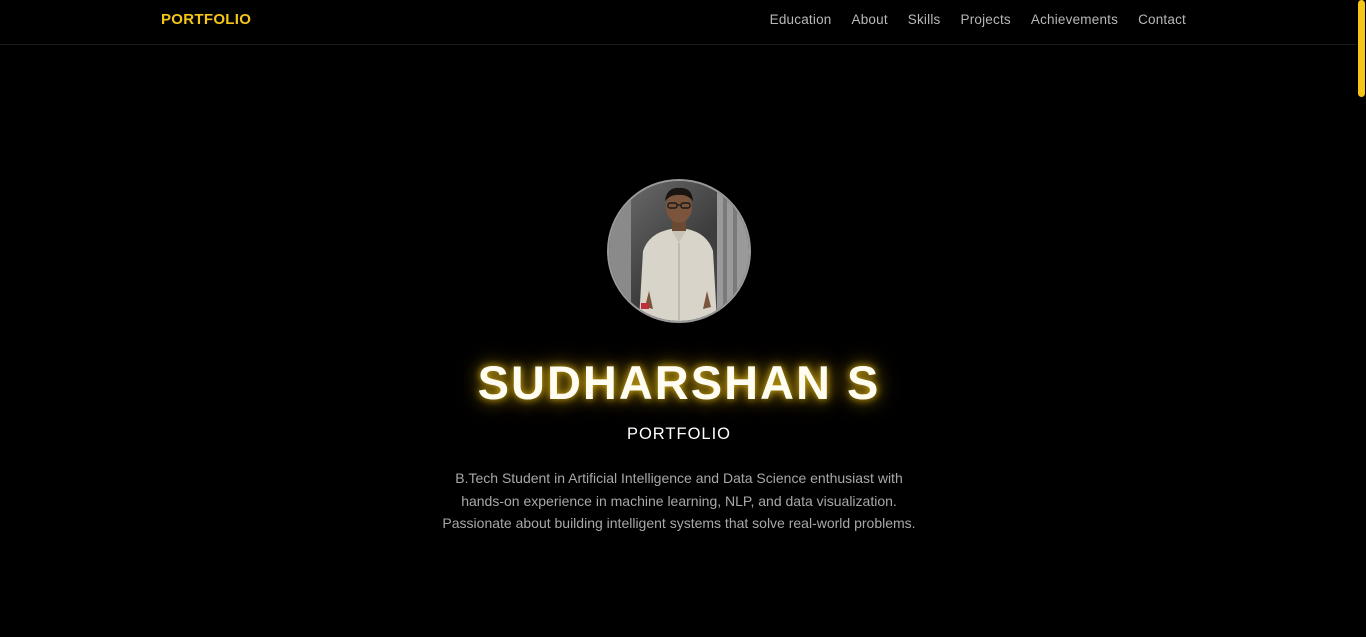 This screenshot has height=637, width=1366. I want to click on nav-link-contact: Contact, so click(1162, 19).